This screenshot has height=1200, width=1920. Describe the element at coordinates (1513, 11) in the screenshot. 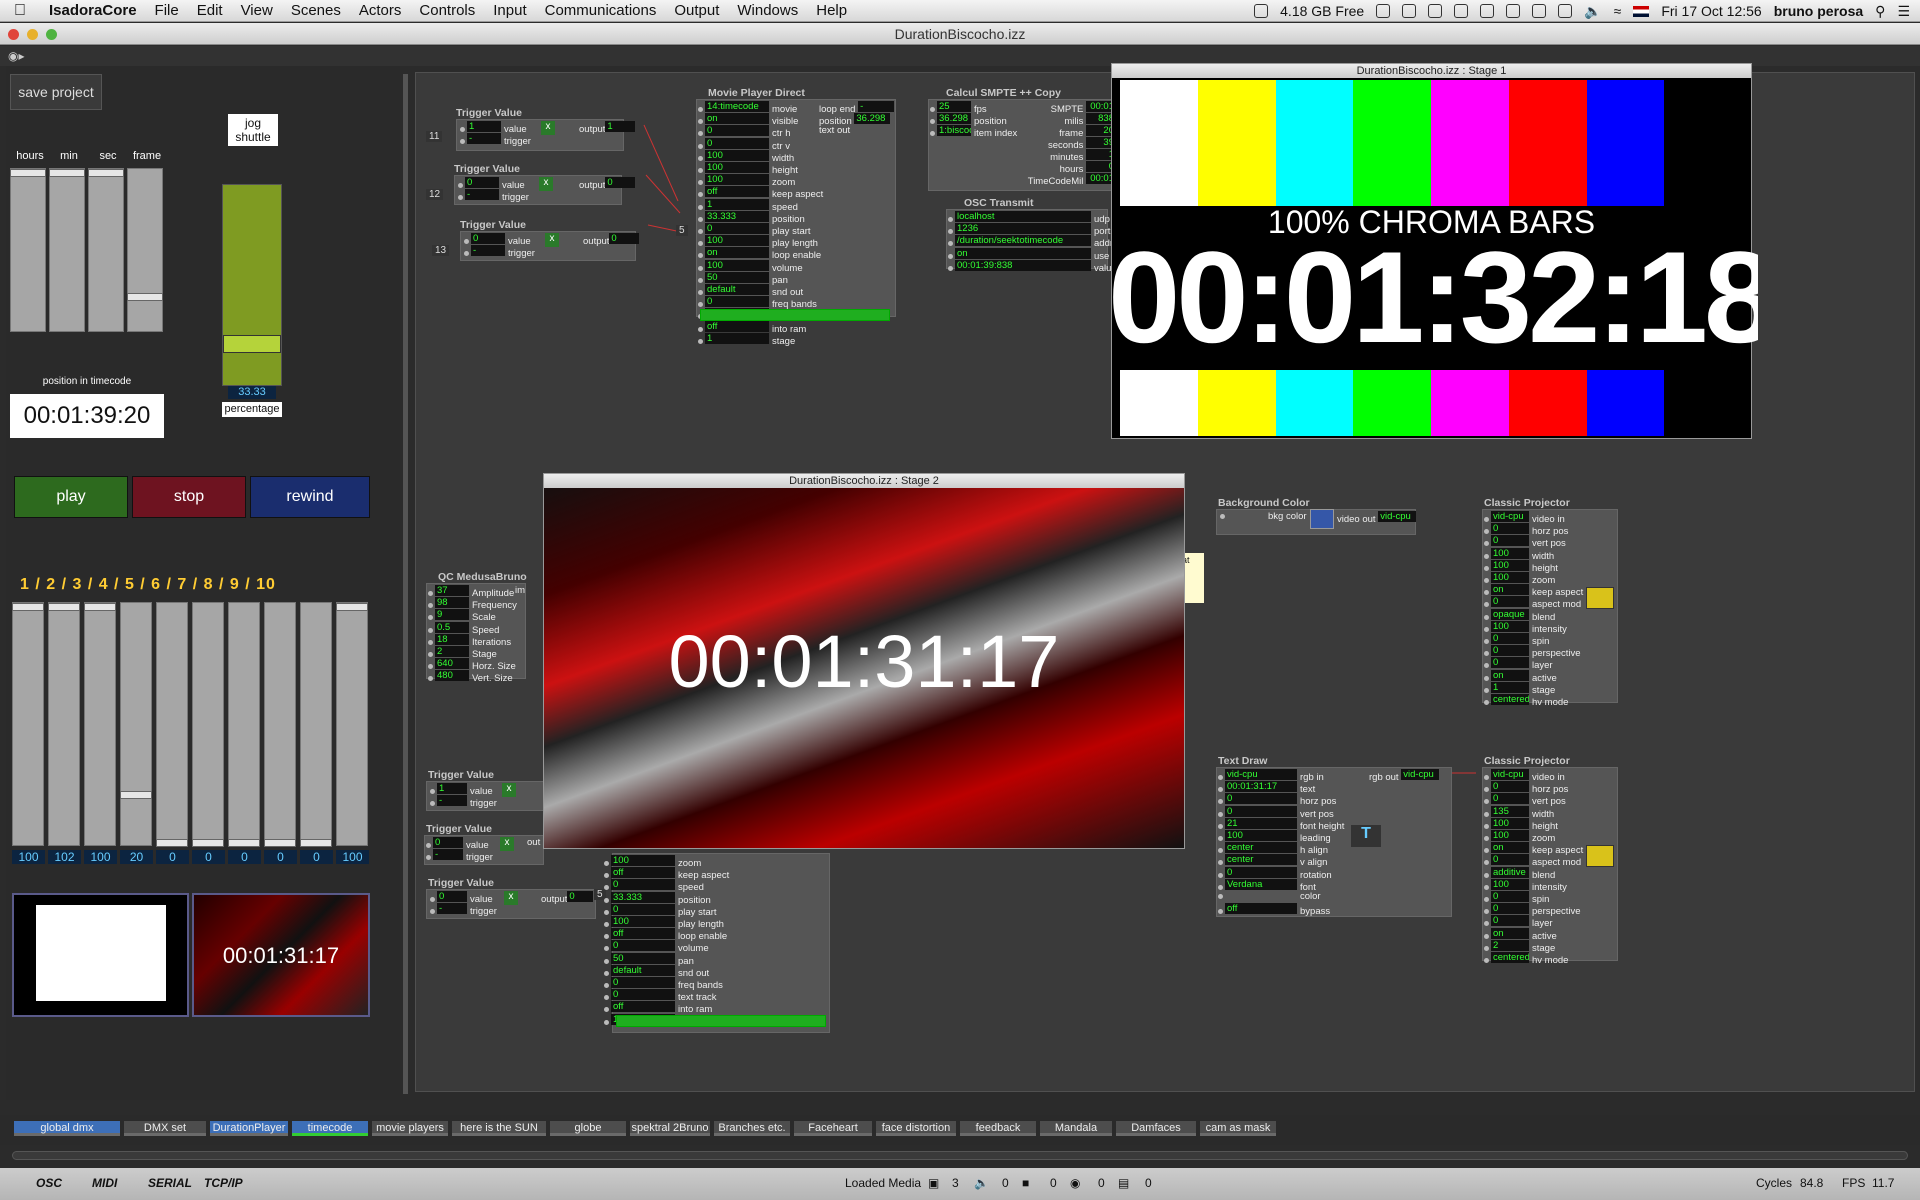

I see `display-icon` at that location.